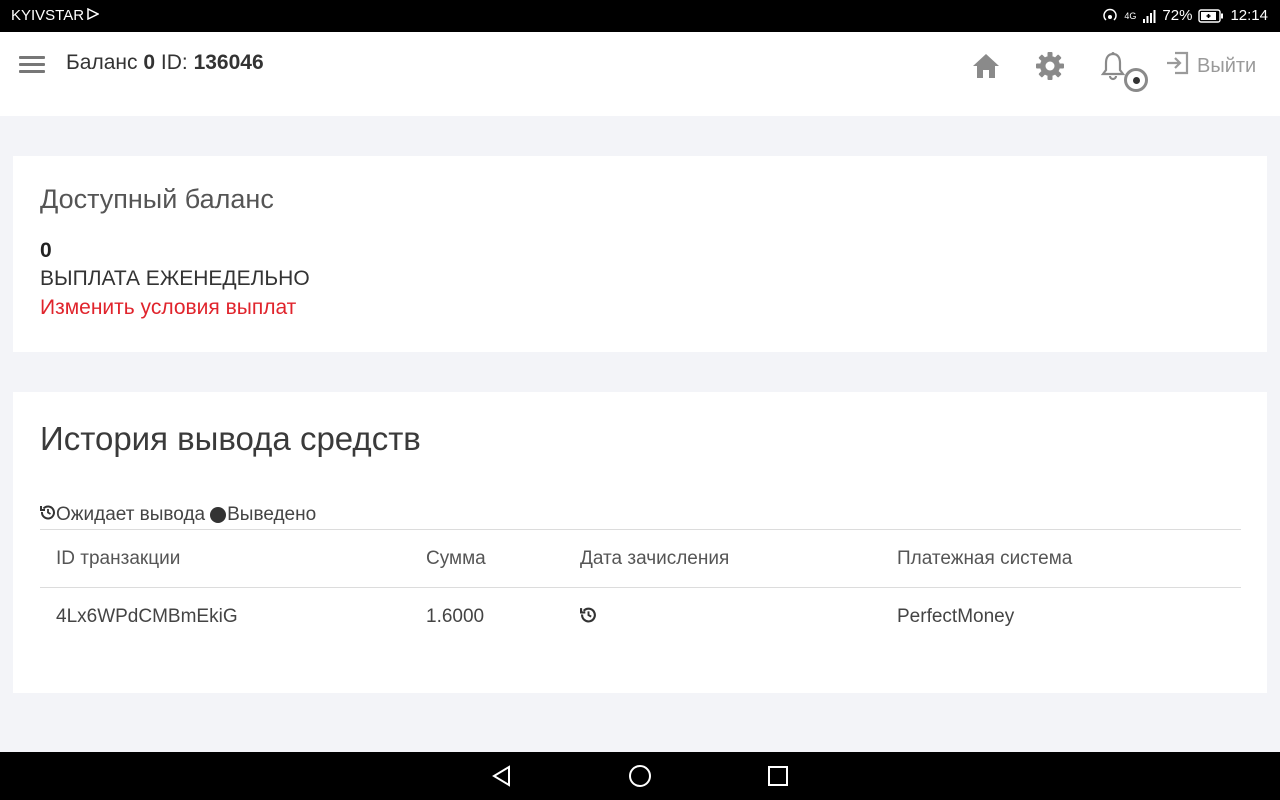  Describe the element at coordinates (640, 16) in the screenshot. I see `status-bar: KYIVSTAR 4G 72% 12:14` at that location.